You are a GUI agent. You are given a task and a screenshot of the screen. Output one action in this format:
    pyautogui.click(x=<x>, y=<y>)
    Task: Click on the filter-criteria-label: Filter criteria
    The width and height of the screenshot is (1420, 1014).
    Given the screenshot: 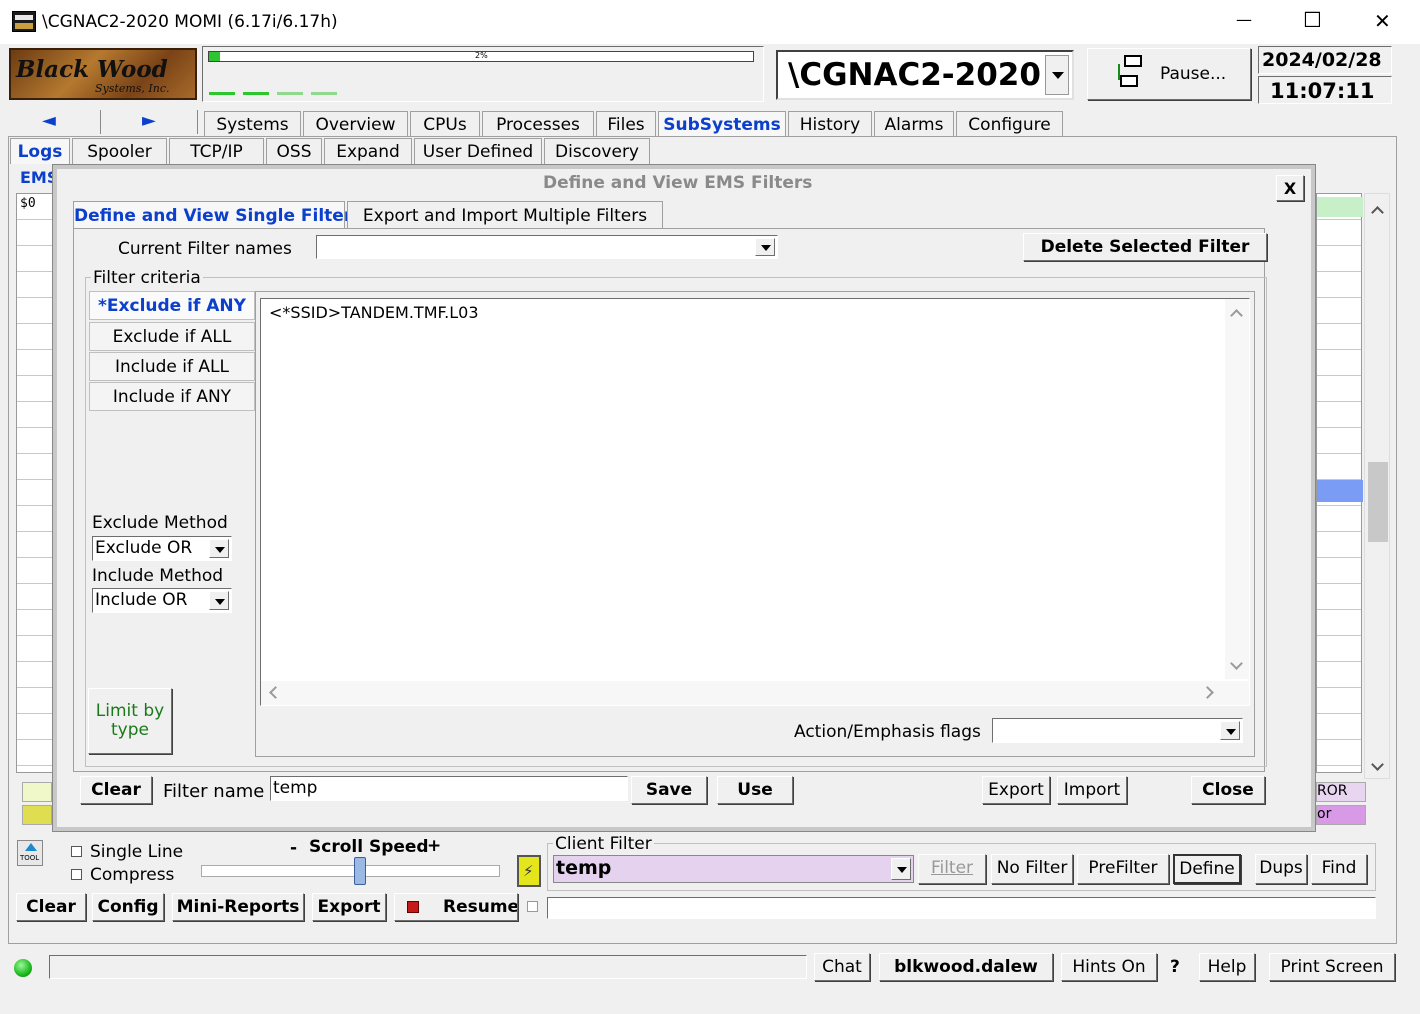 What is the action you would take?
    pyautogui.click(x=147, y=278)
    